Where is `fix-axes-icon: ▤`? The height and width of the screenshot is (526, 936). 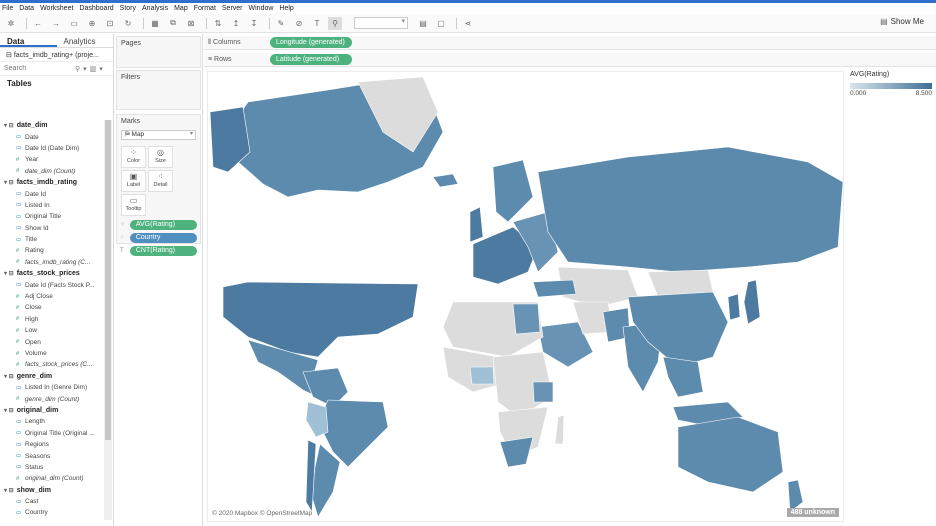 fix-axes-icon: ▤ is located at coordinates (423, 23).